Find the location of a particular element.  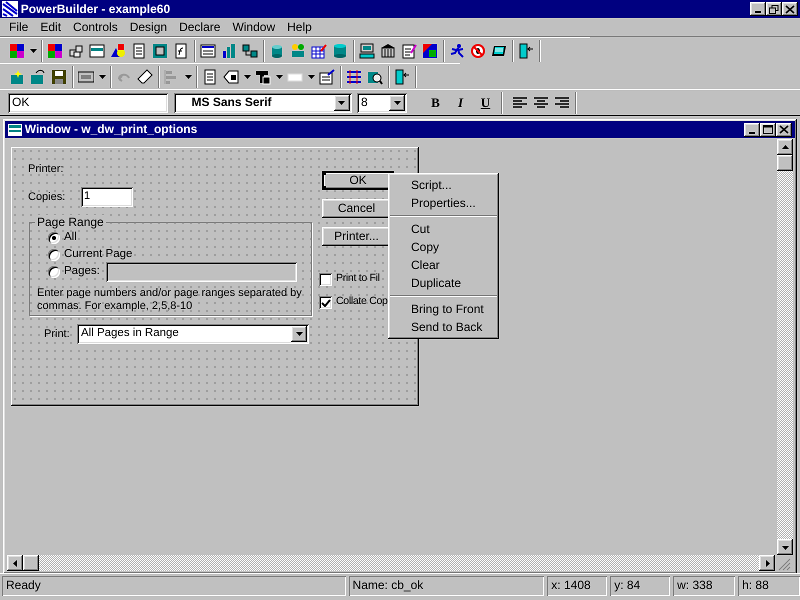

menu-item: Send to Back is located at coordinates (443, 327).